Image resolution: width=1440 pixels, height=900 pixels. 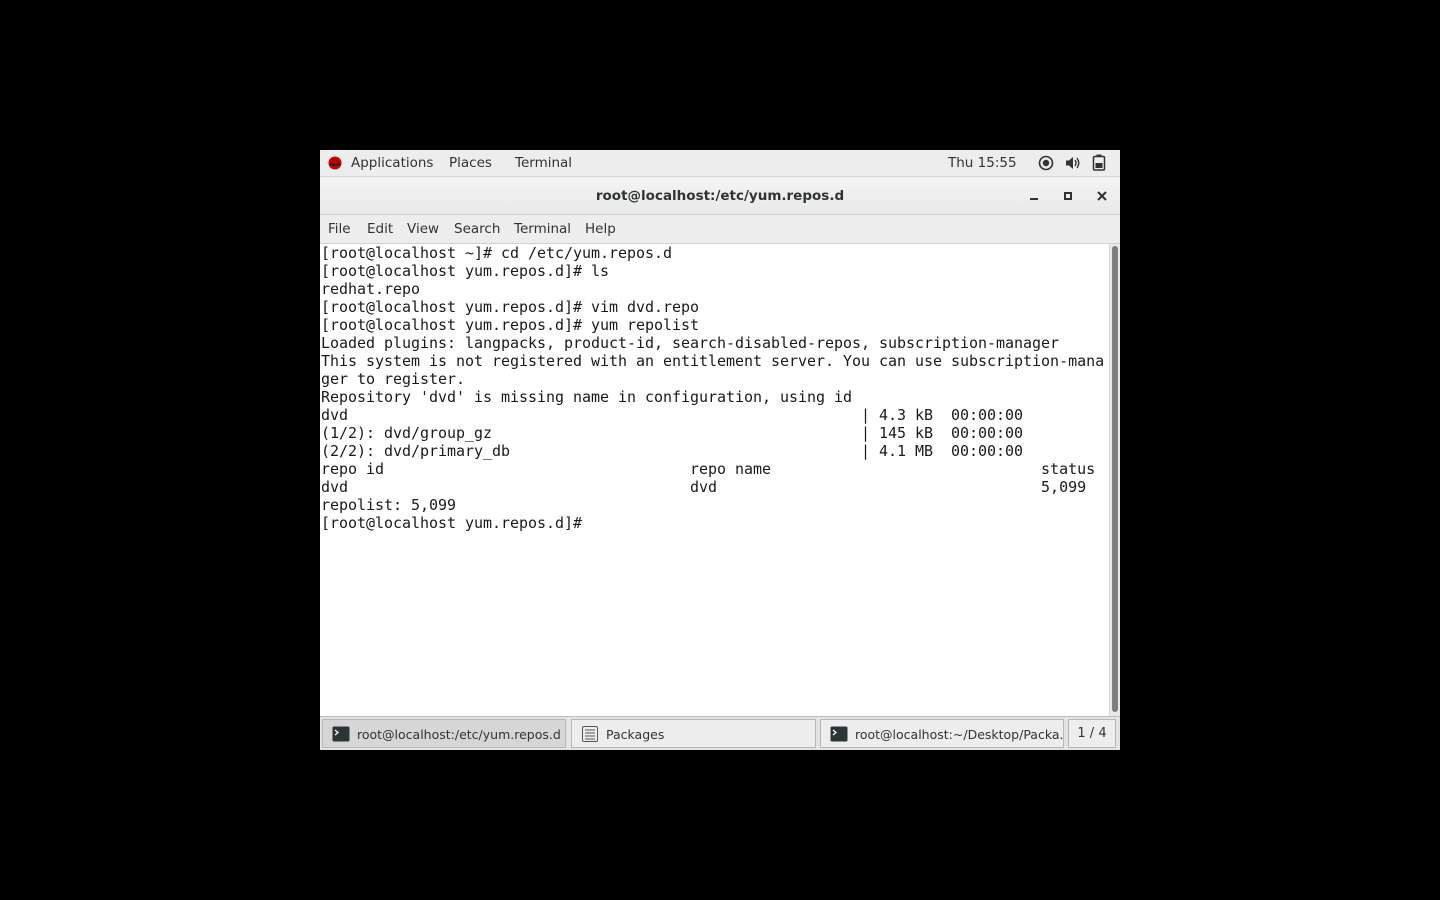 I want to click on workspace-switcher: 1 / 4, so click(x=1092, y=733).